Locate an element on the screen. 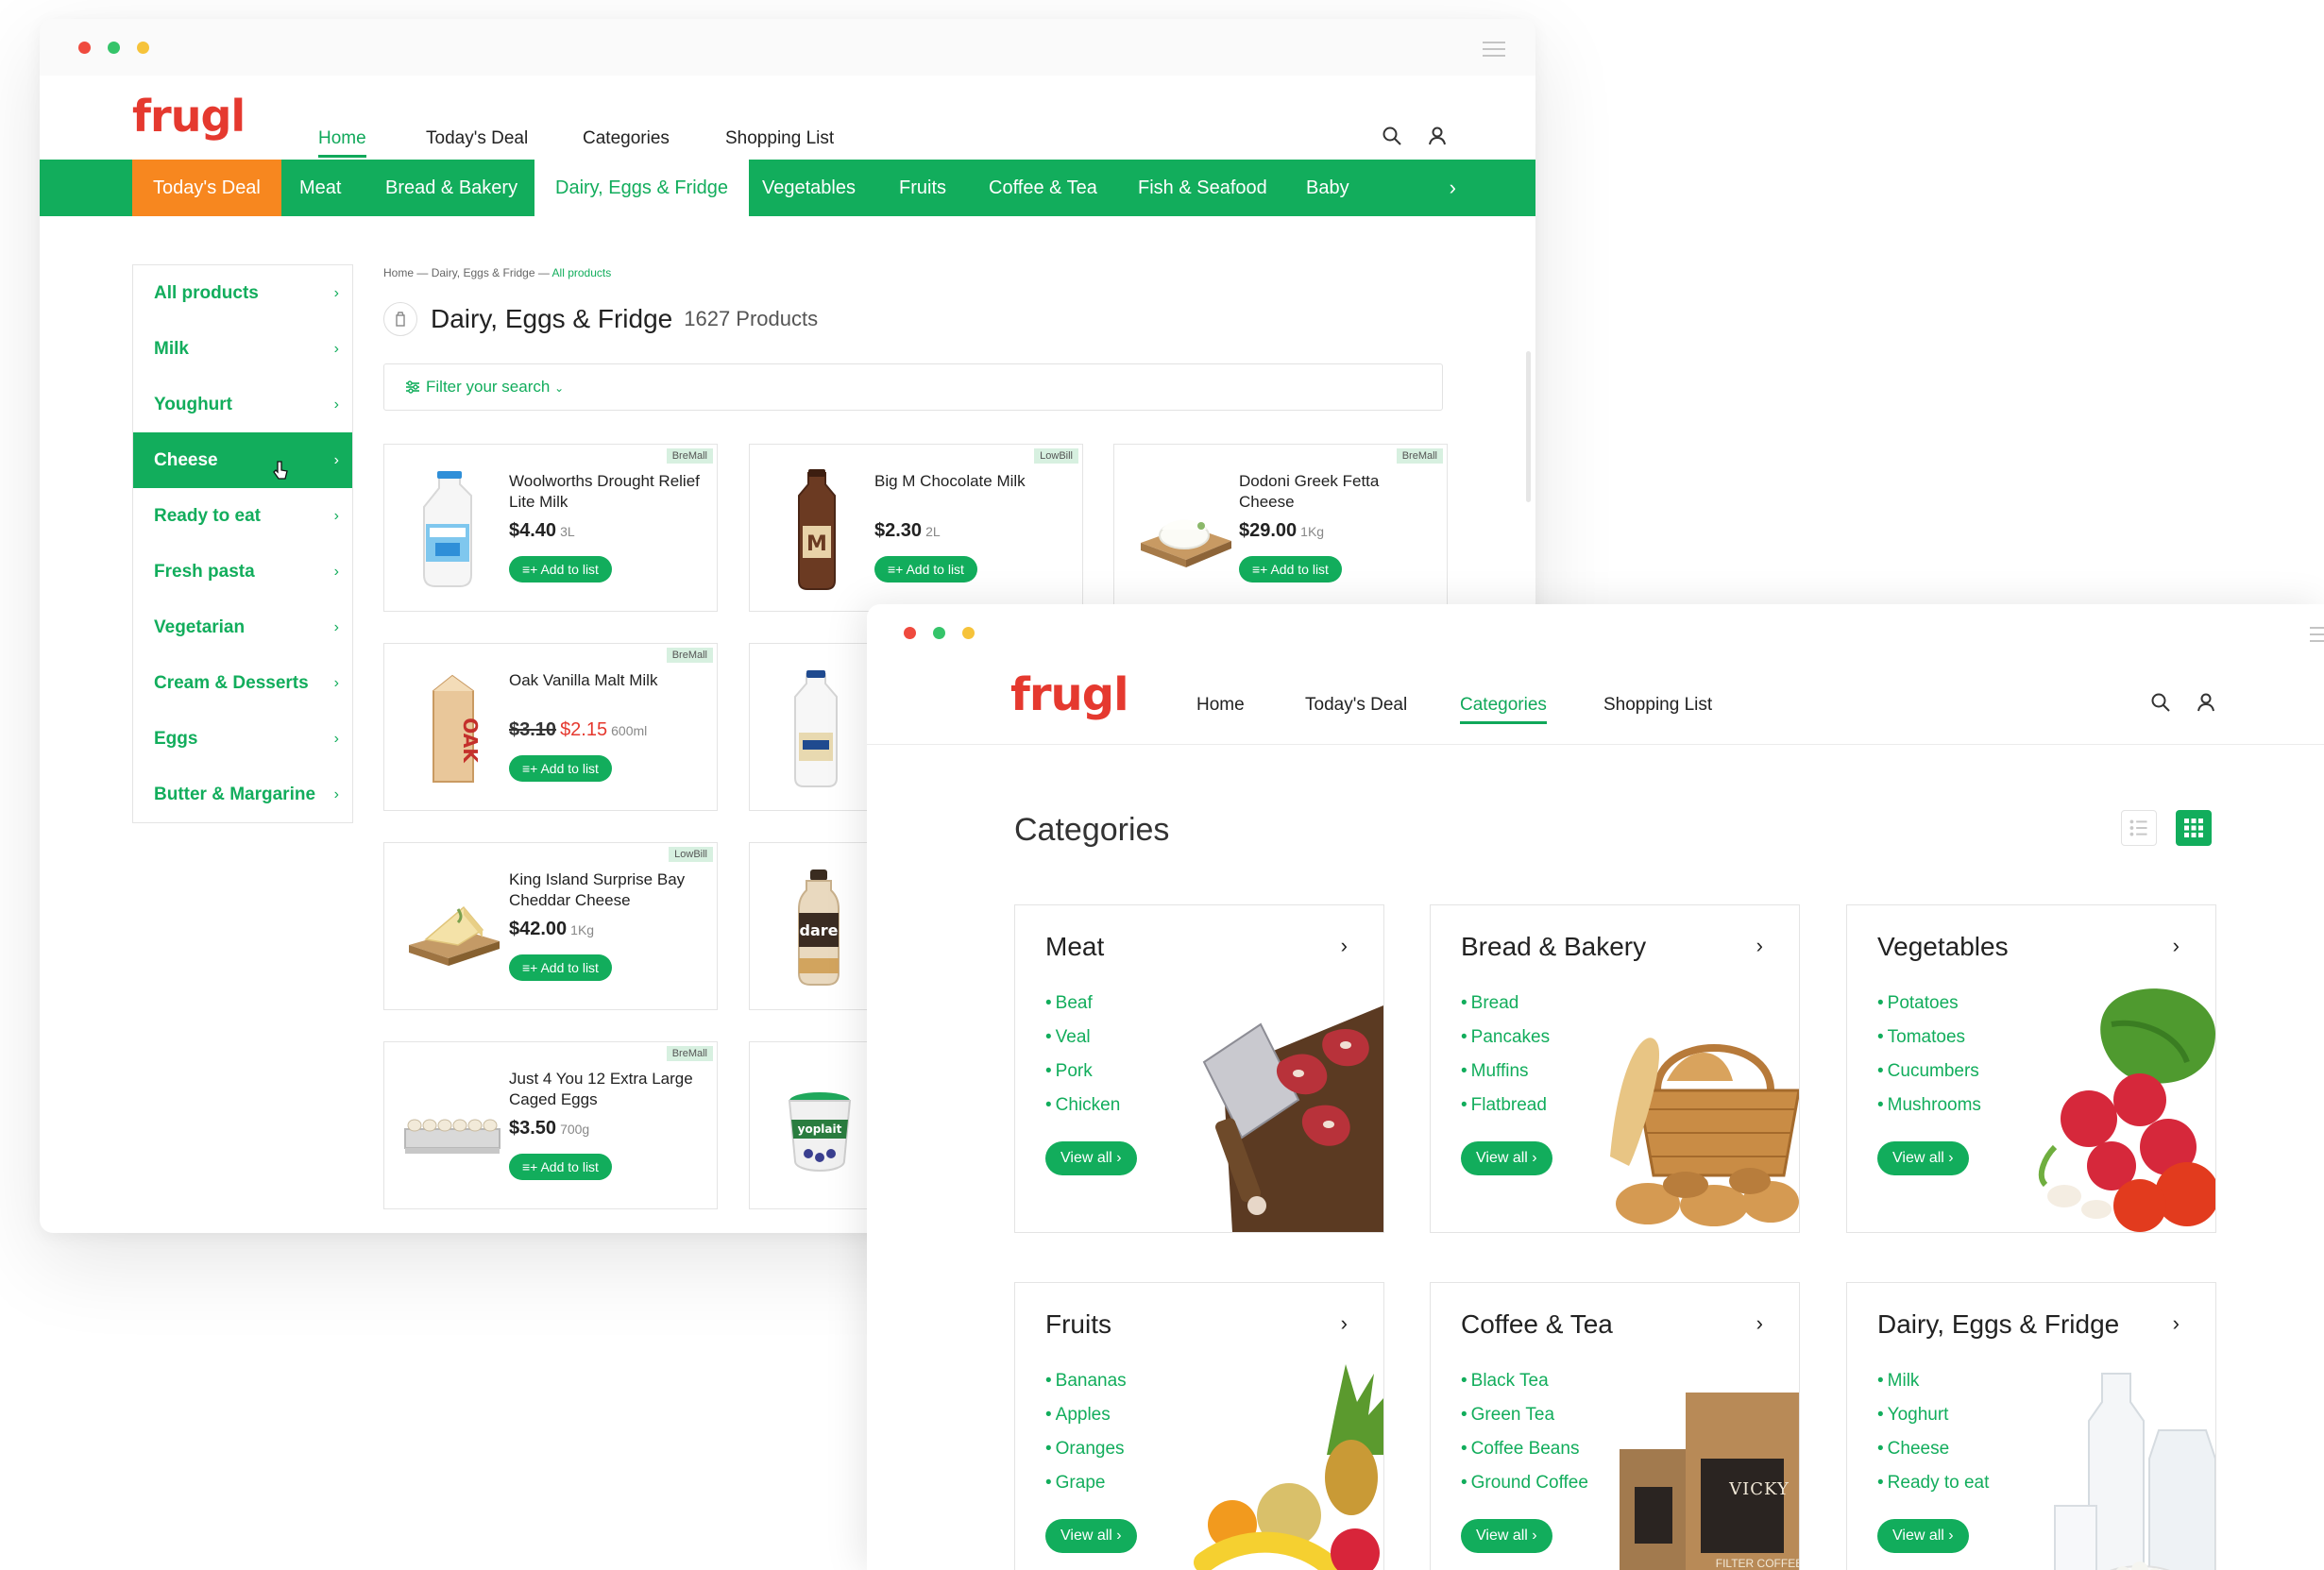  breadcrumb-section: Dairy, Eggs & Fridge is located at coordinates (483, 272).